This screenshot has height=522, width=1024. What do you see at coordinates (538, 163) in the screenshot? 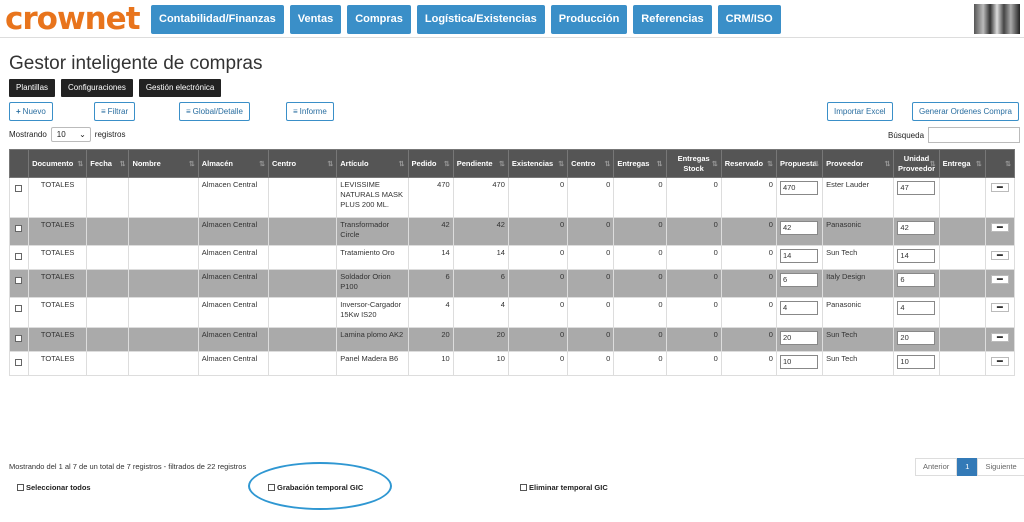
I see `column-header: Existencias ⇅` at bounding box center [538, 163].